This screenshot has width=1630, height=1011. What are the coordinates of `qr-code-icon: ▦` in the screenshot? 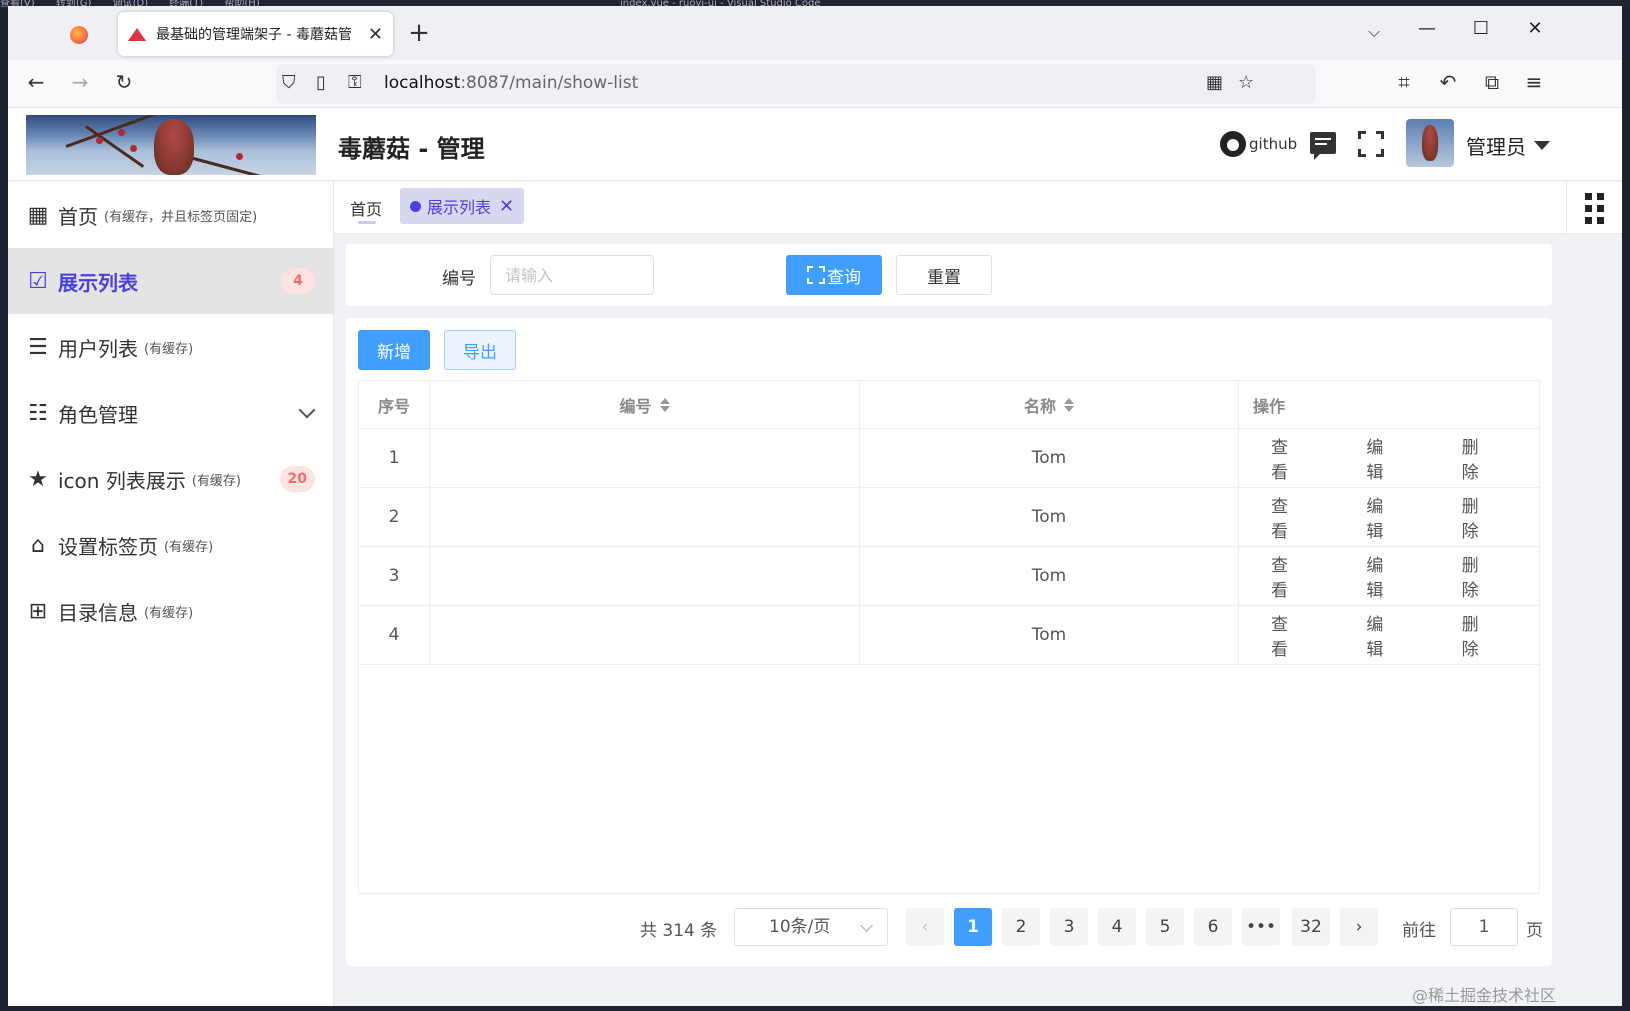 It's located at (1214, 82).